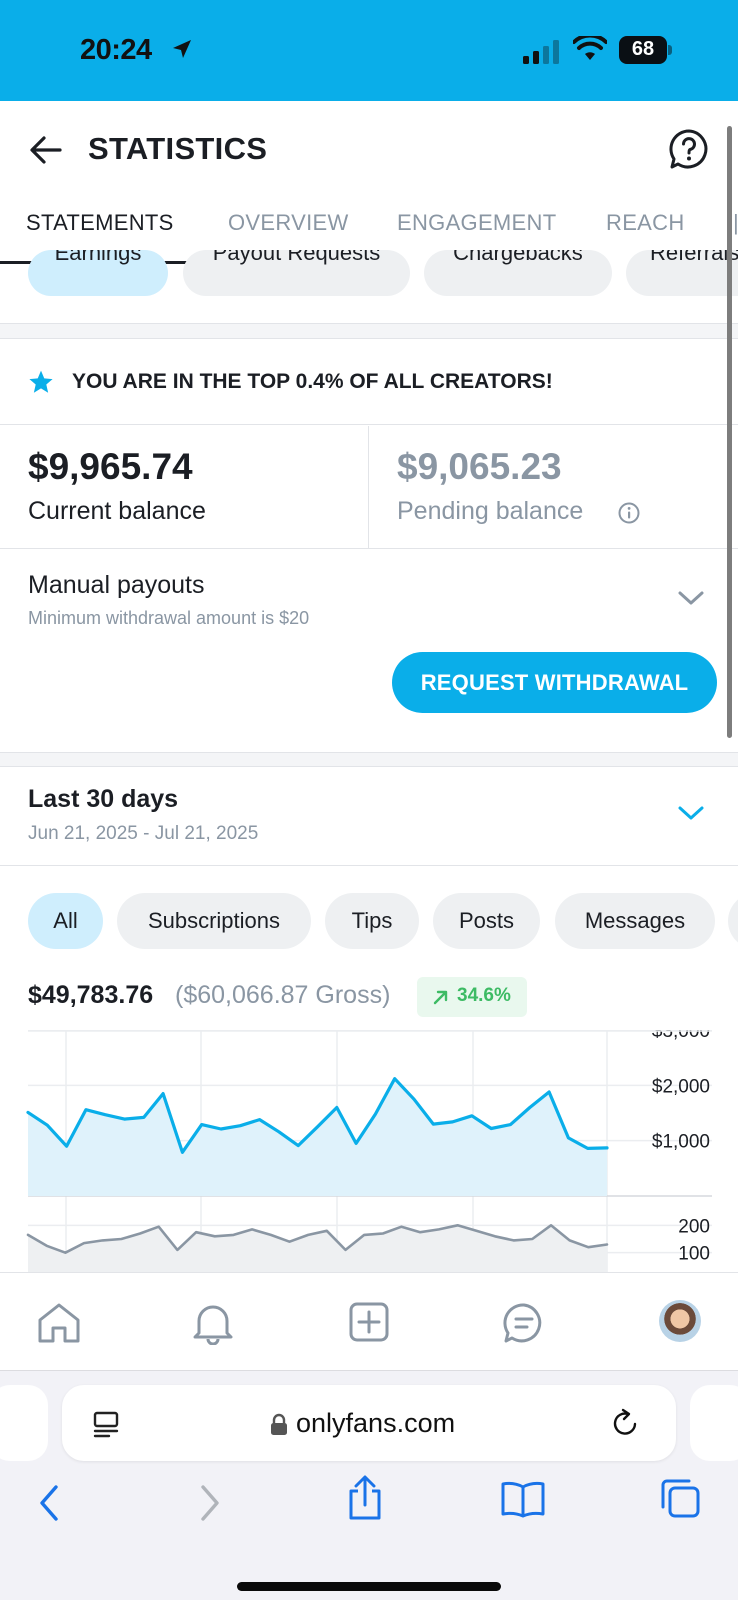  What do you see at coordinates (680, 1321) in the screenshot?
I see `profile-avatar` at bounding box center [680, 1321].